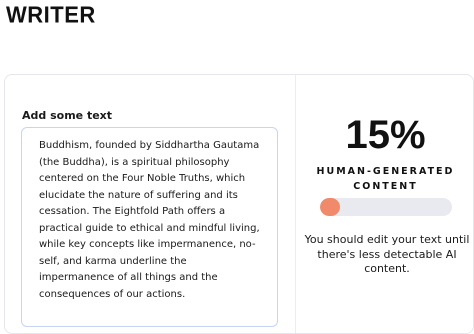 The image size is (474, 334). Describe the element at coordinates (67, 115) in the screenshot. I see `text-input-label: Add some text` at that location.